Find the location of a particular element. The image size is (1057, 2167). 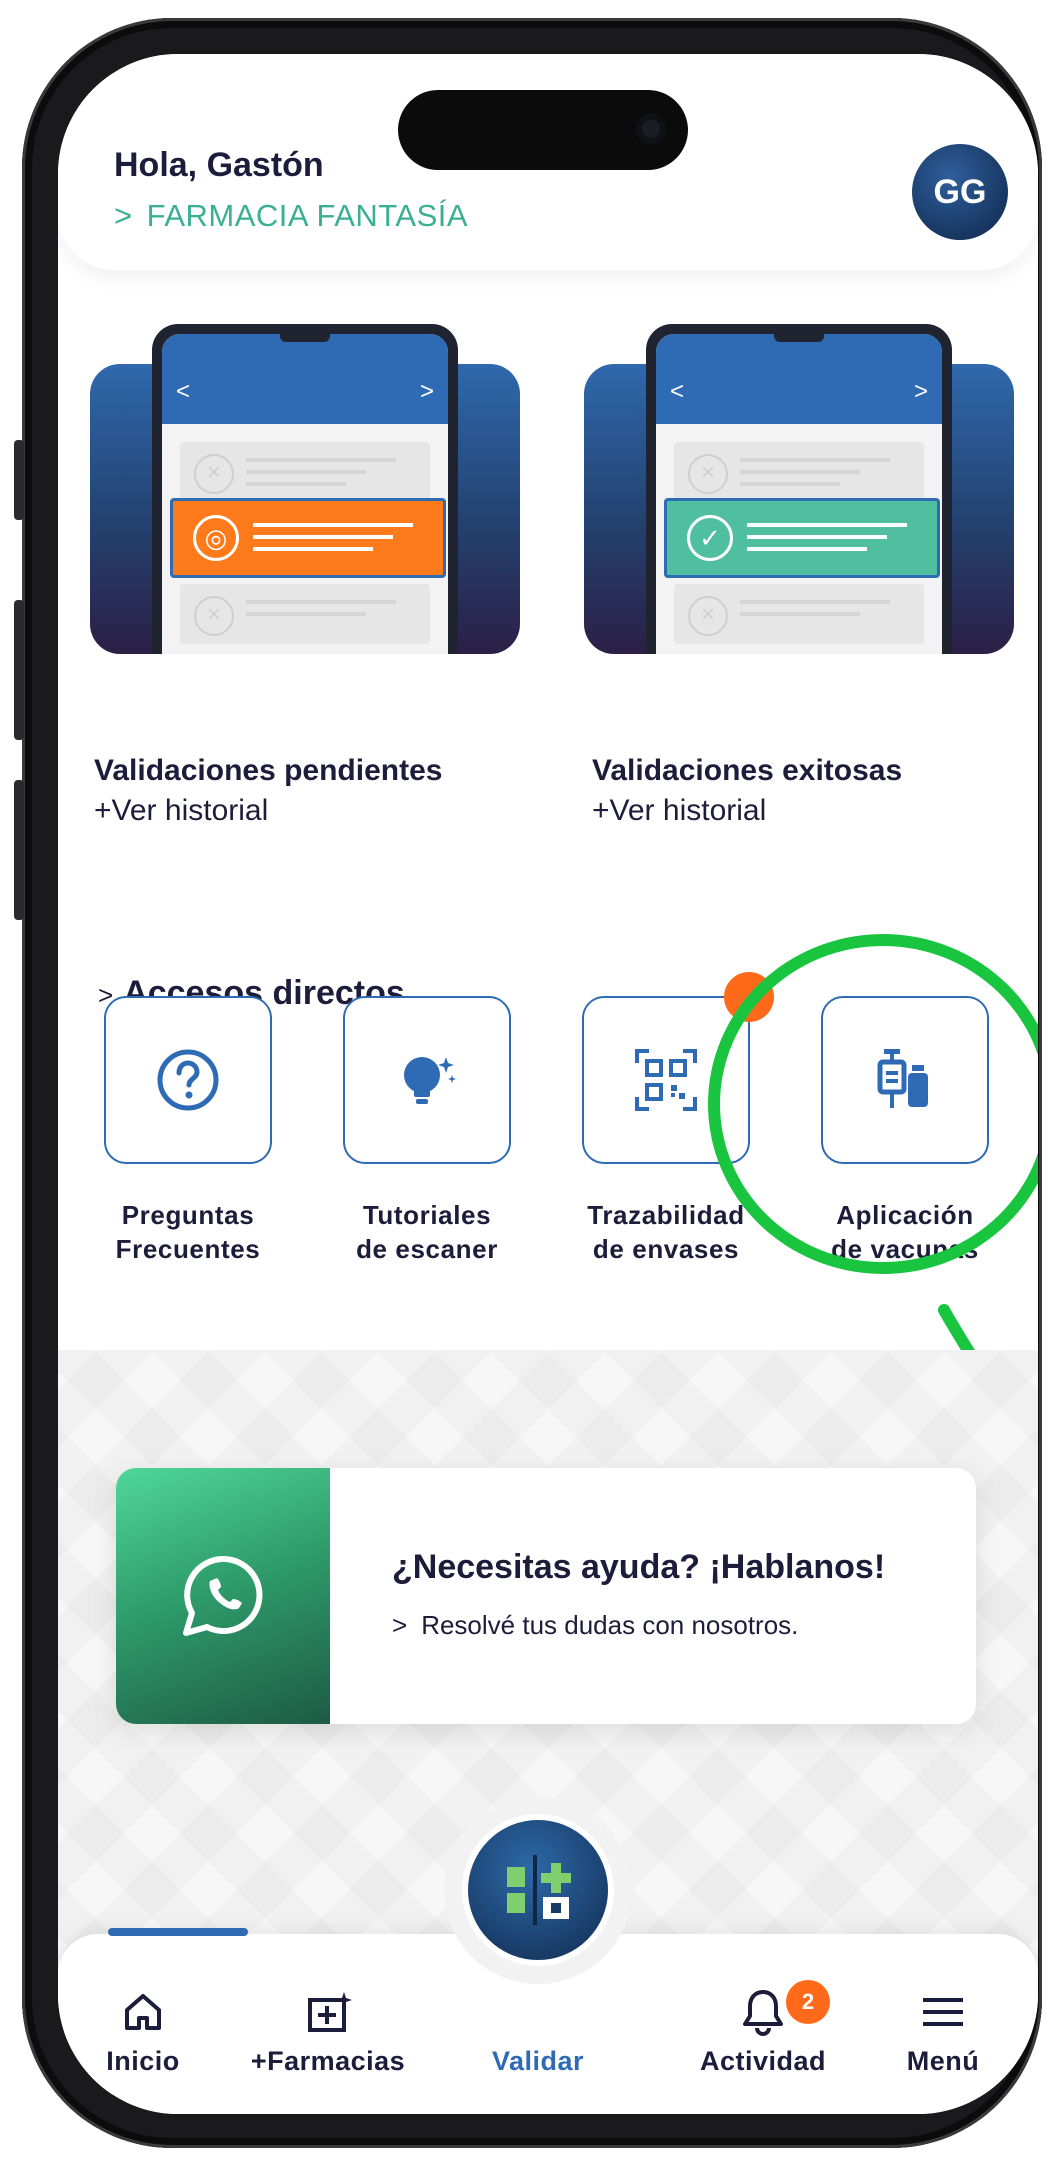

shortcut-faq-box is located at coordinates (188, 1080).